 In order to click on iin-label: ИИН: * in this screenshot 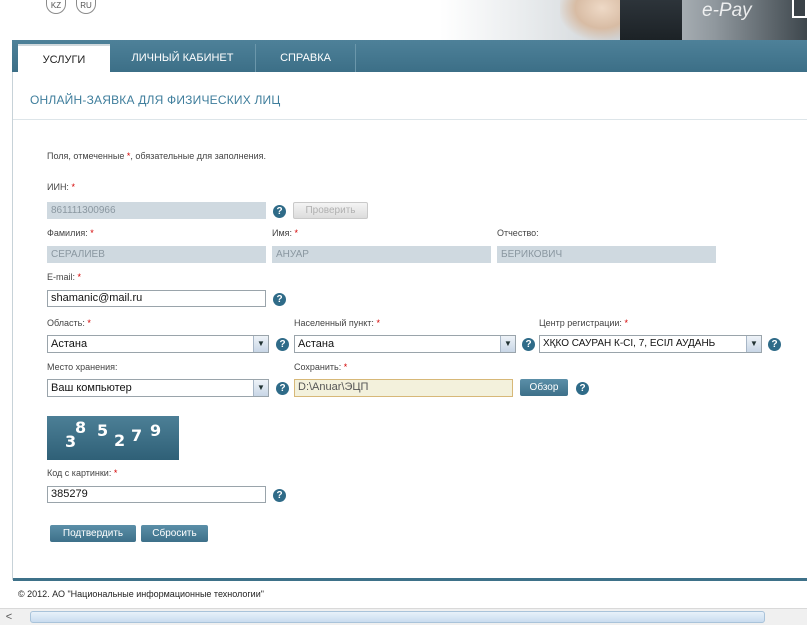, I will do `click(61, 187)`.